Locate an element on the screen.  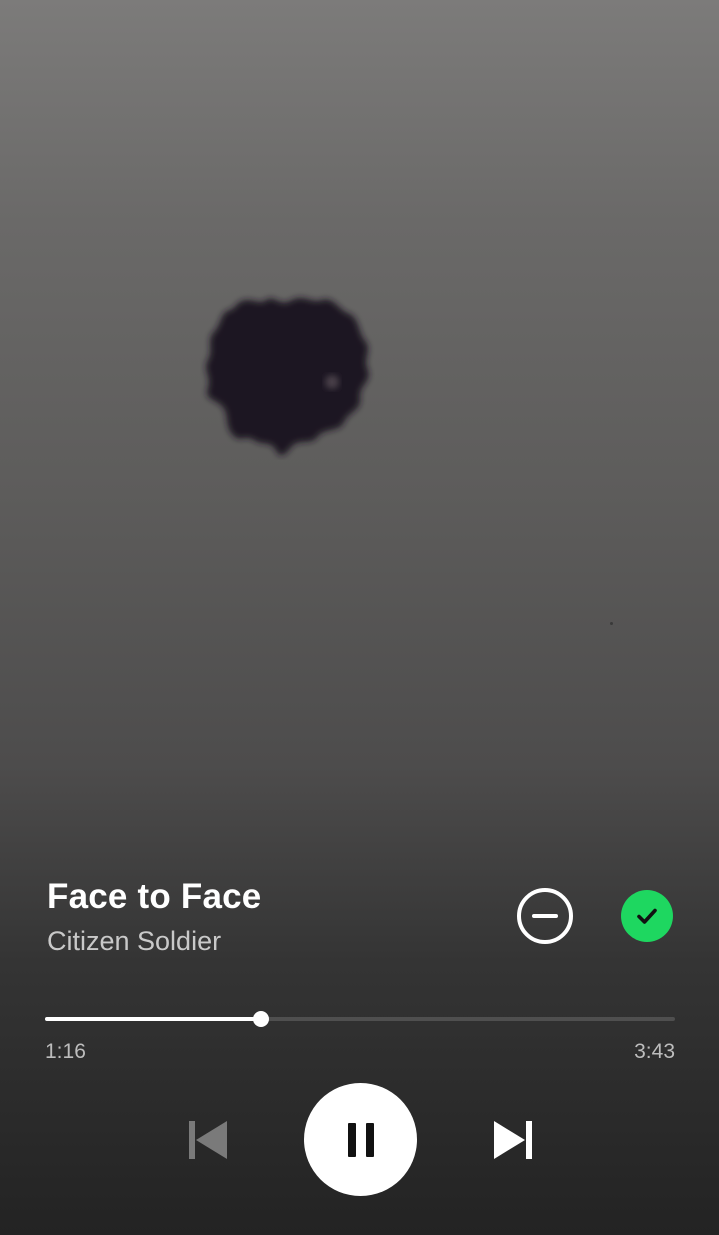
next-track-button is located at coordinates (513, 1140).